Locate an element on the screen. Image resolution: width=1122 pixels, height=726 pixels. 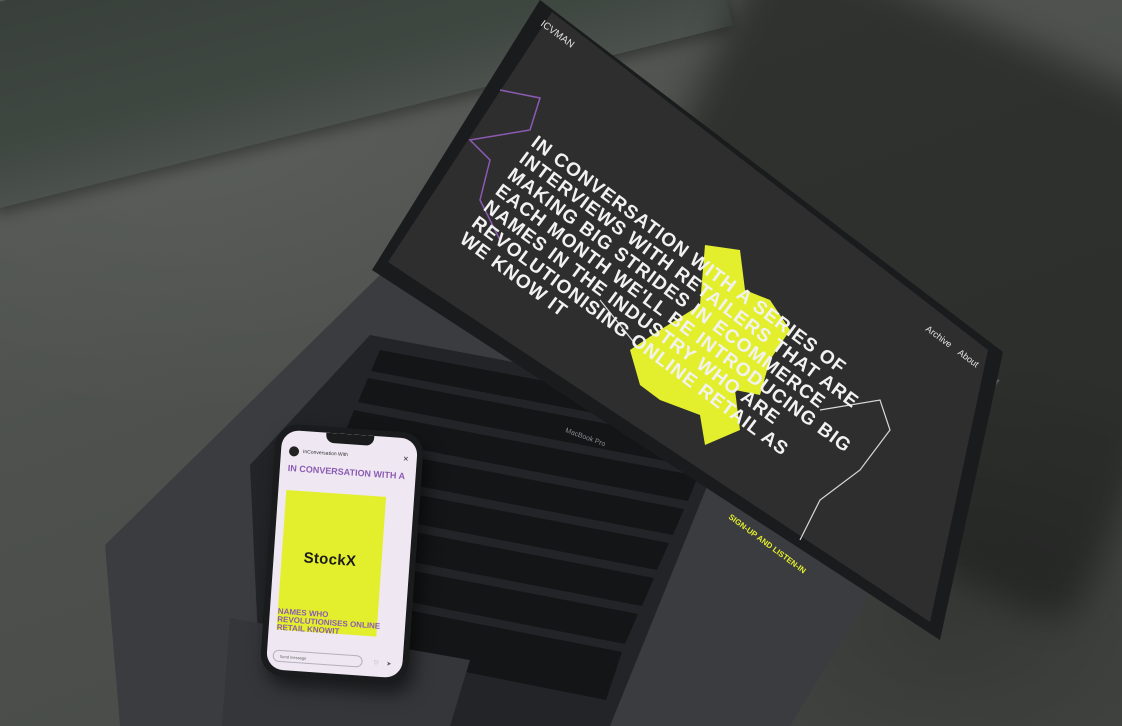
story-title: InConversation With is located at coordinates (325, 454).